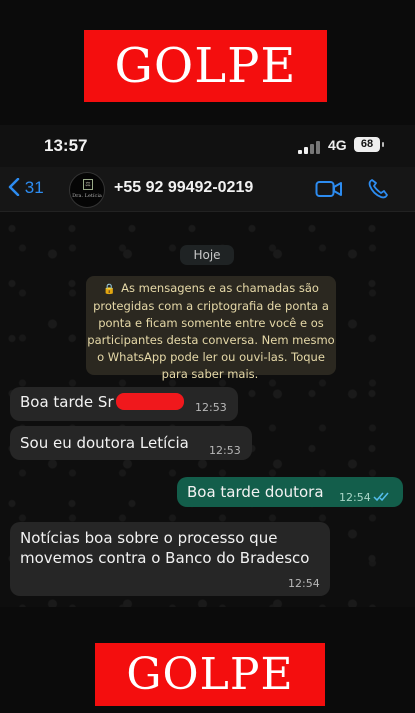 This screenshot has height=713, width=415. What do you see at coordinates (87, 196) in the screenshot?
I see `avatar-name: Dra. Letícia` at bounding box center [87, 196].